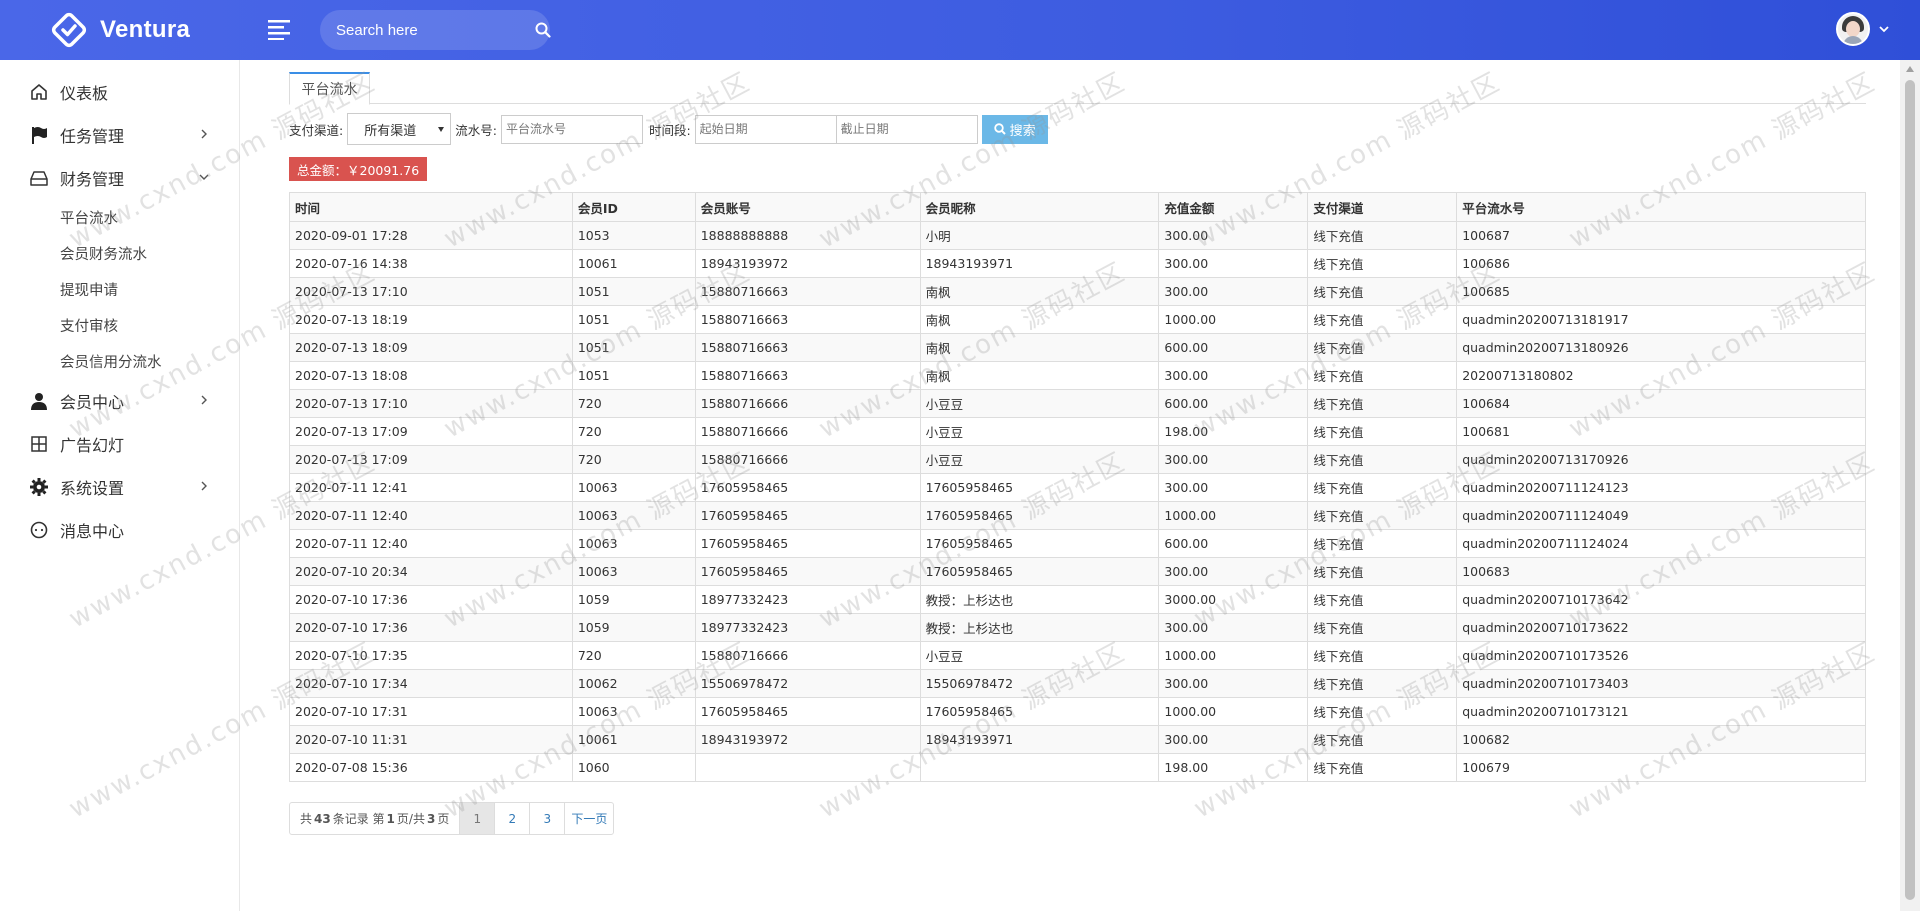 Image resolution: width=1920 pixels, height=911 pixels. Describe the element at coordinates (431, 739) in the screenshot. I see `table-cell: 2020-07-10 11:31` at that location.